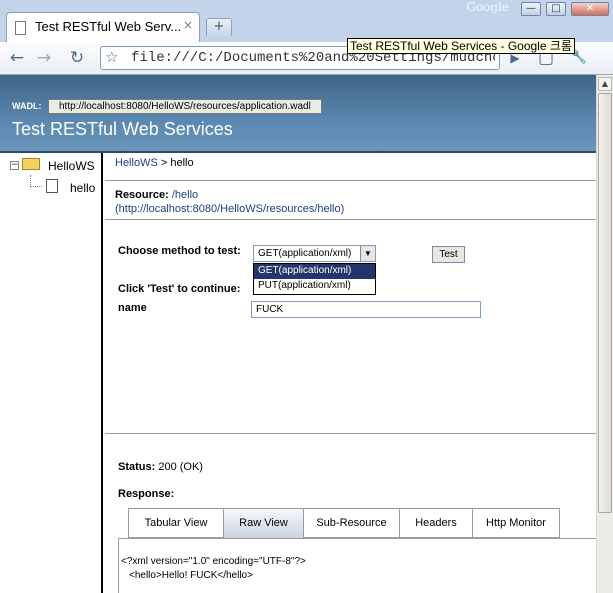 The image size is (613, 593). What do you see at coordinates (531, 9) in the screenshot?
I see `minimize-button: —` at bounding box center [531, 9].